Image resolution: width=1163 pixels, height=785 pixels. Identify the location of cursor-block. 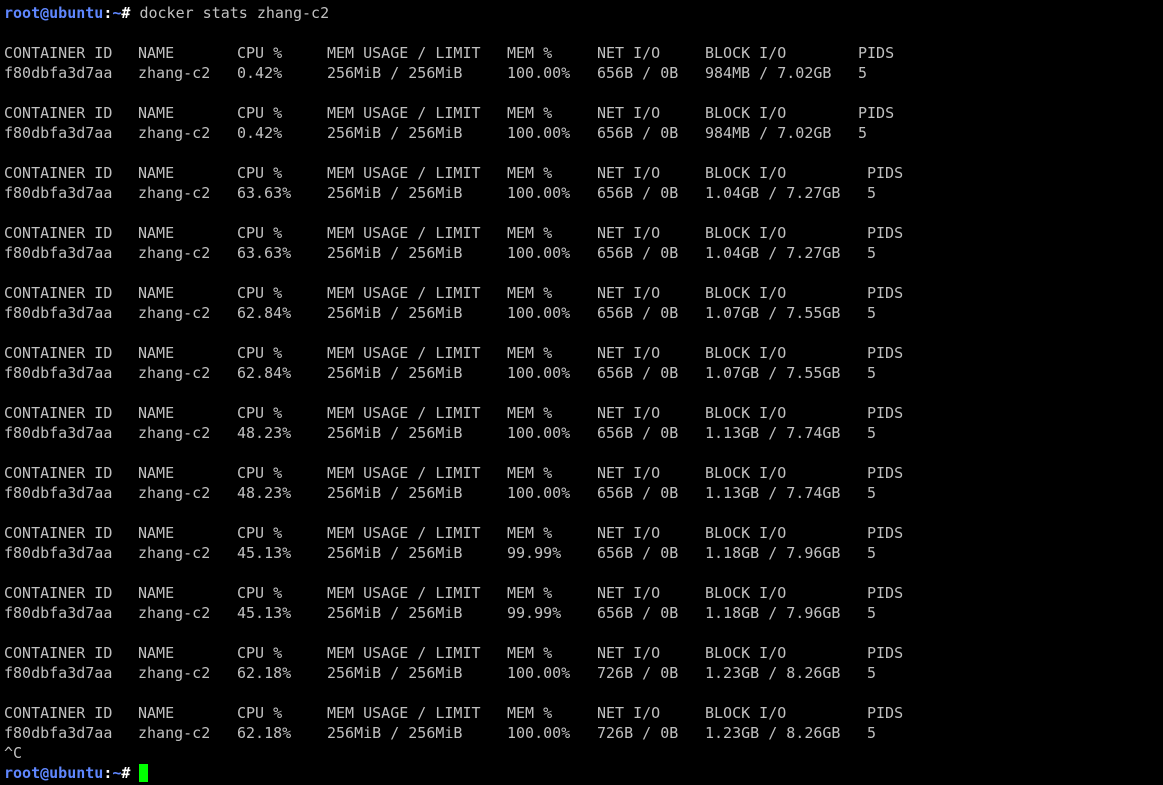
(144, 773).